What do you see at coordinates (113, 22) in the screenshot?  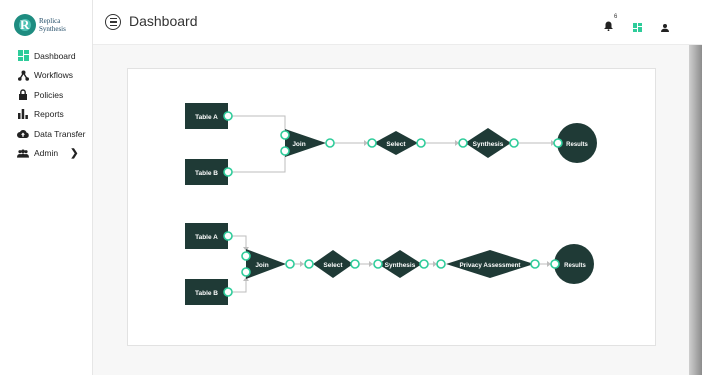 I see `menu-toggle-button` at bounding box center [113, 22].